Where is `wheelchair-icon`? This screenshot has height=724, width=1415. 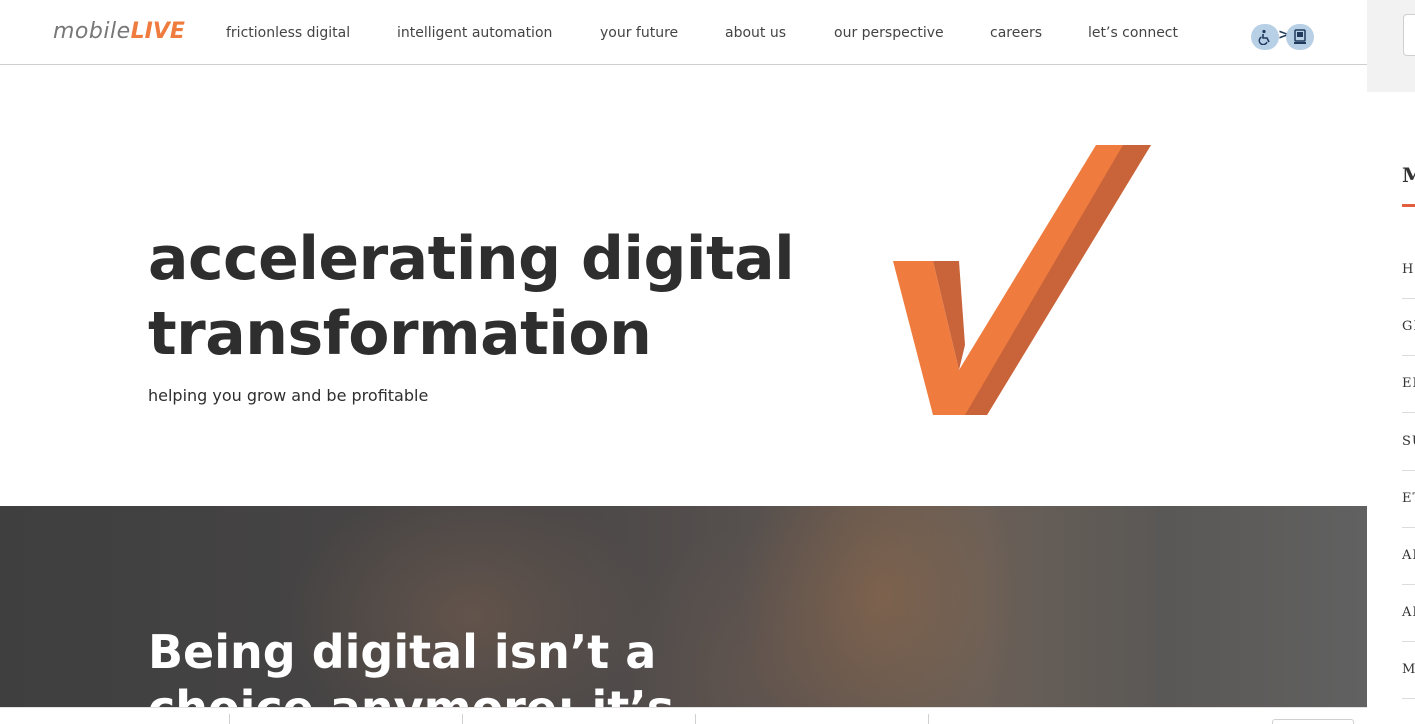 wheelchair-icon is located at coordinates (1265, 37).